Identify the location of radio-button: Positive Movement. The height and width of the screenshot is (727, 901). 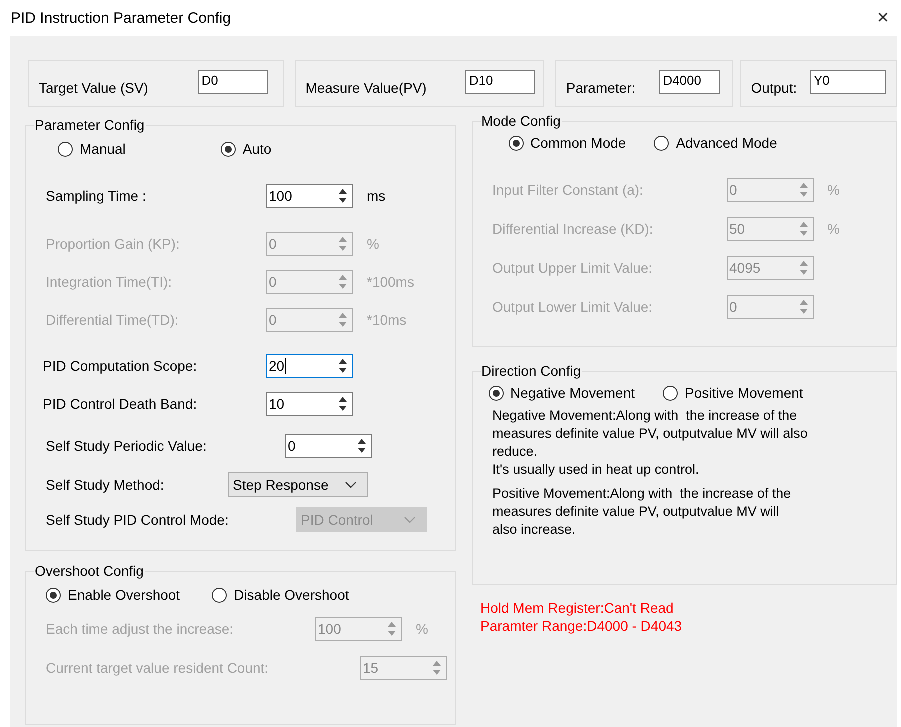
(733, 393).